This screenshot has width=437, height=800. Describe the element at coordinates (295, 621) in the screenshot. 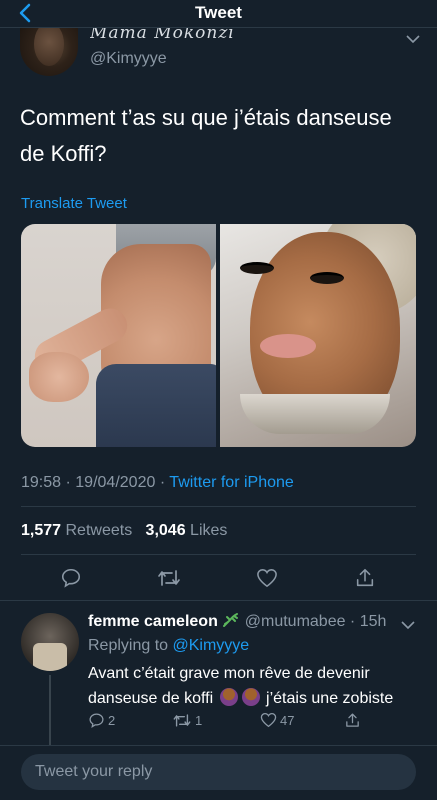

I see `reply-handle: @mutumabee` at that location.